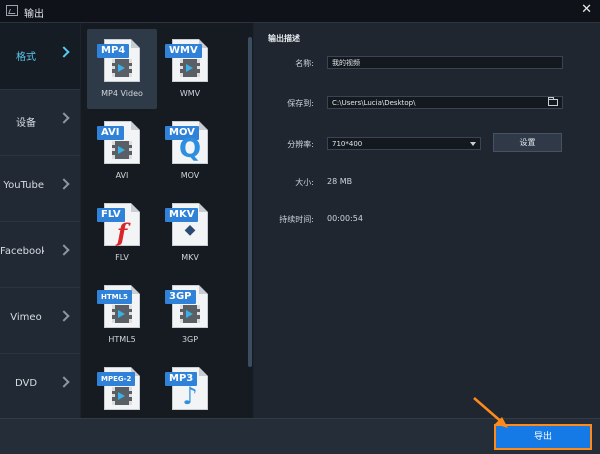  What do you see at coordinates (296, 219) in the screenshot?
I see `duration-label: 持续时间:` at bounding box center [296, 219].